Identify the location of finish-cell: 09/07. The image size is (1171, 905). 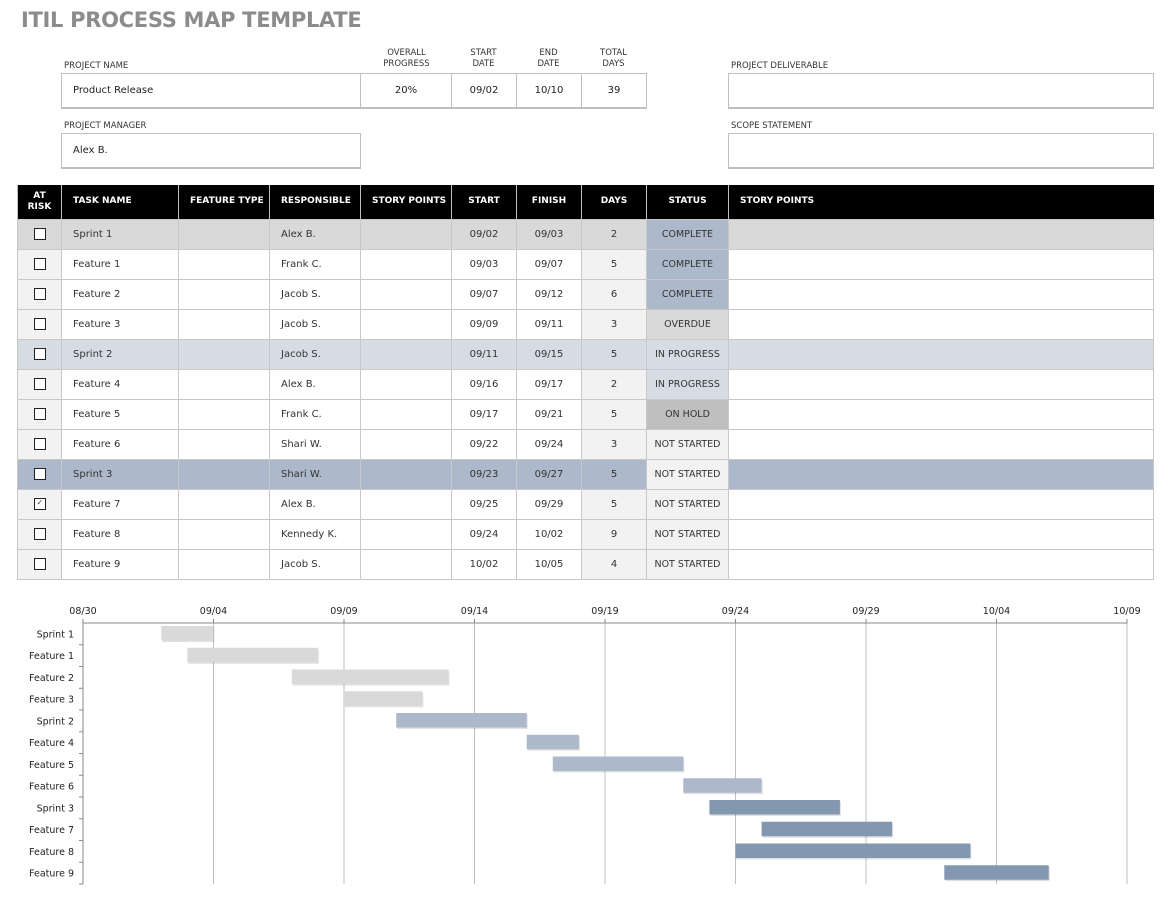
(549, 264).